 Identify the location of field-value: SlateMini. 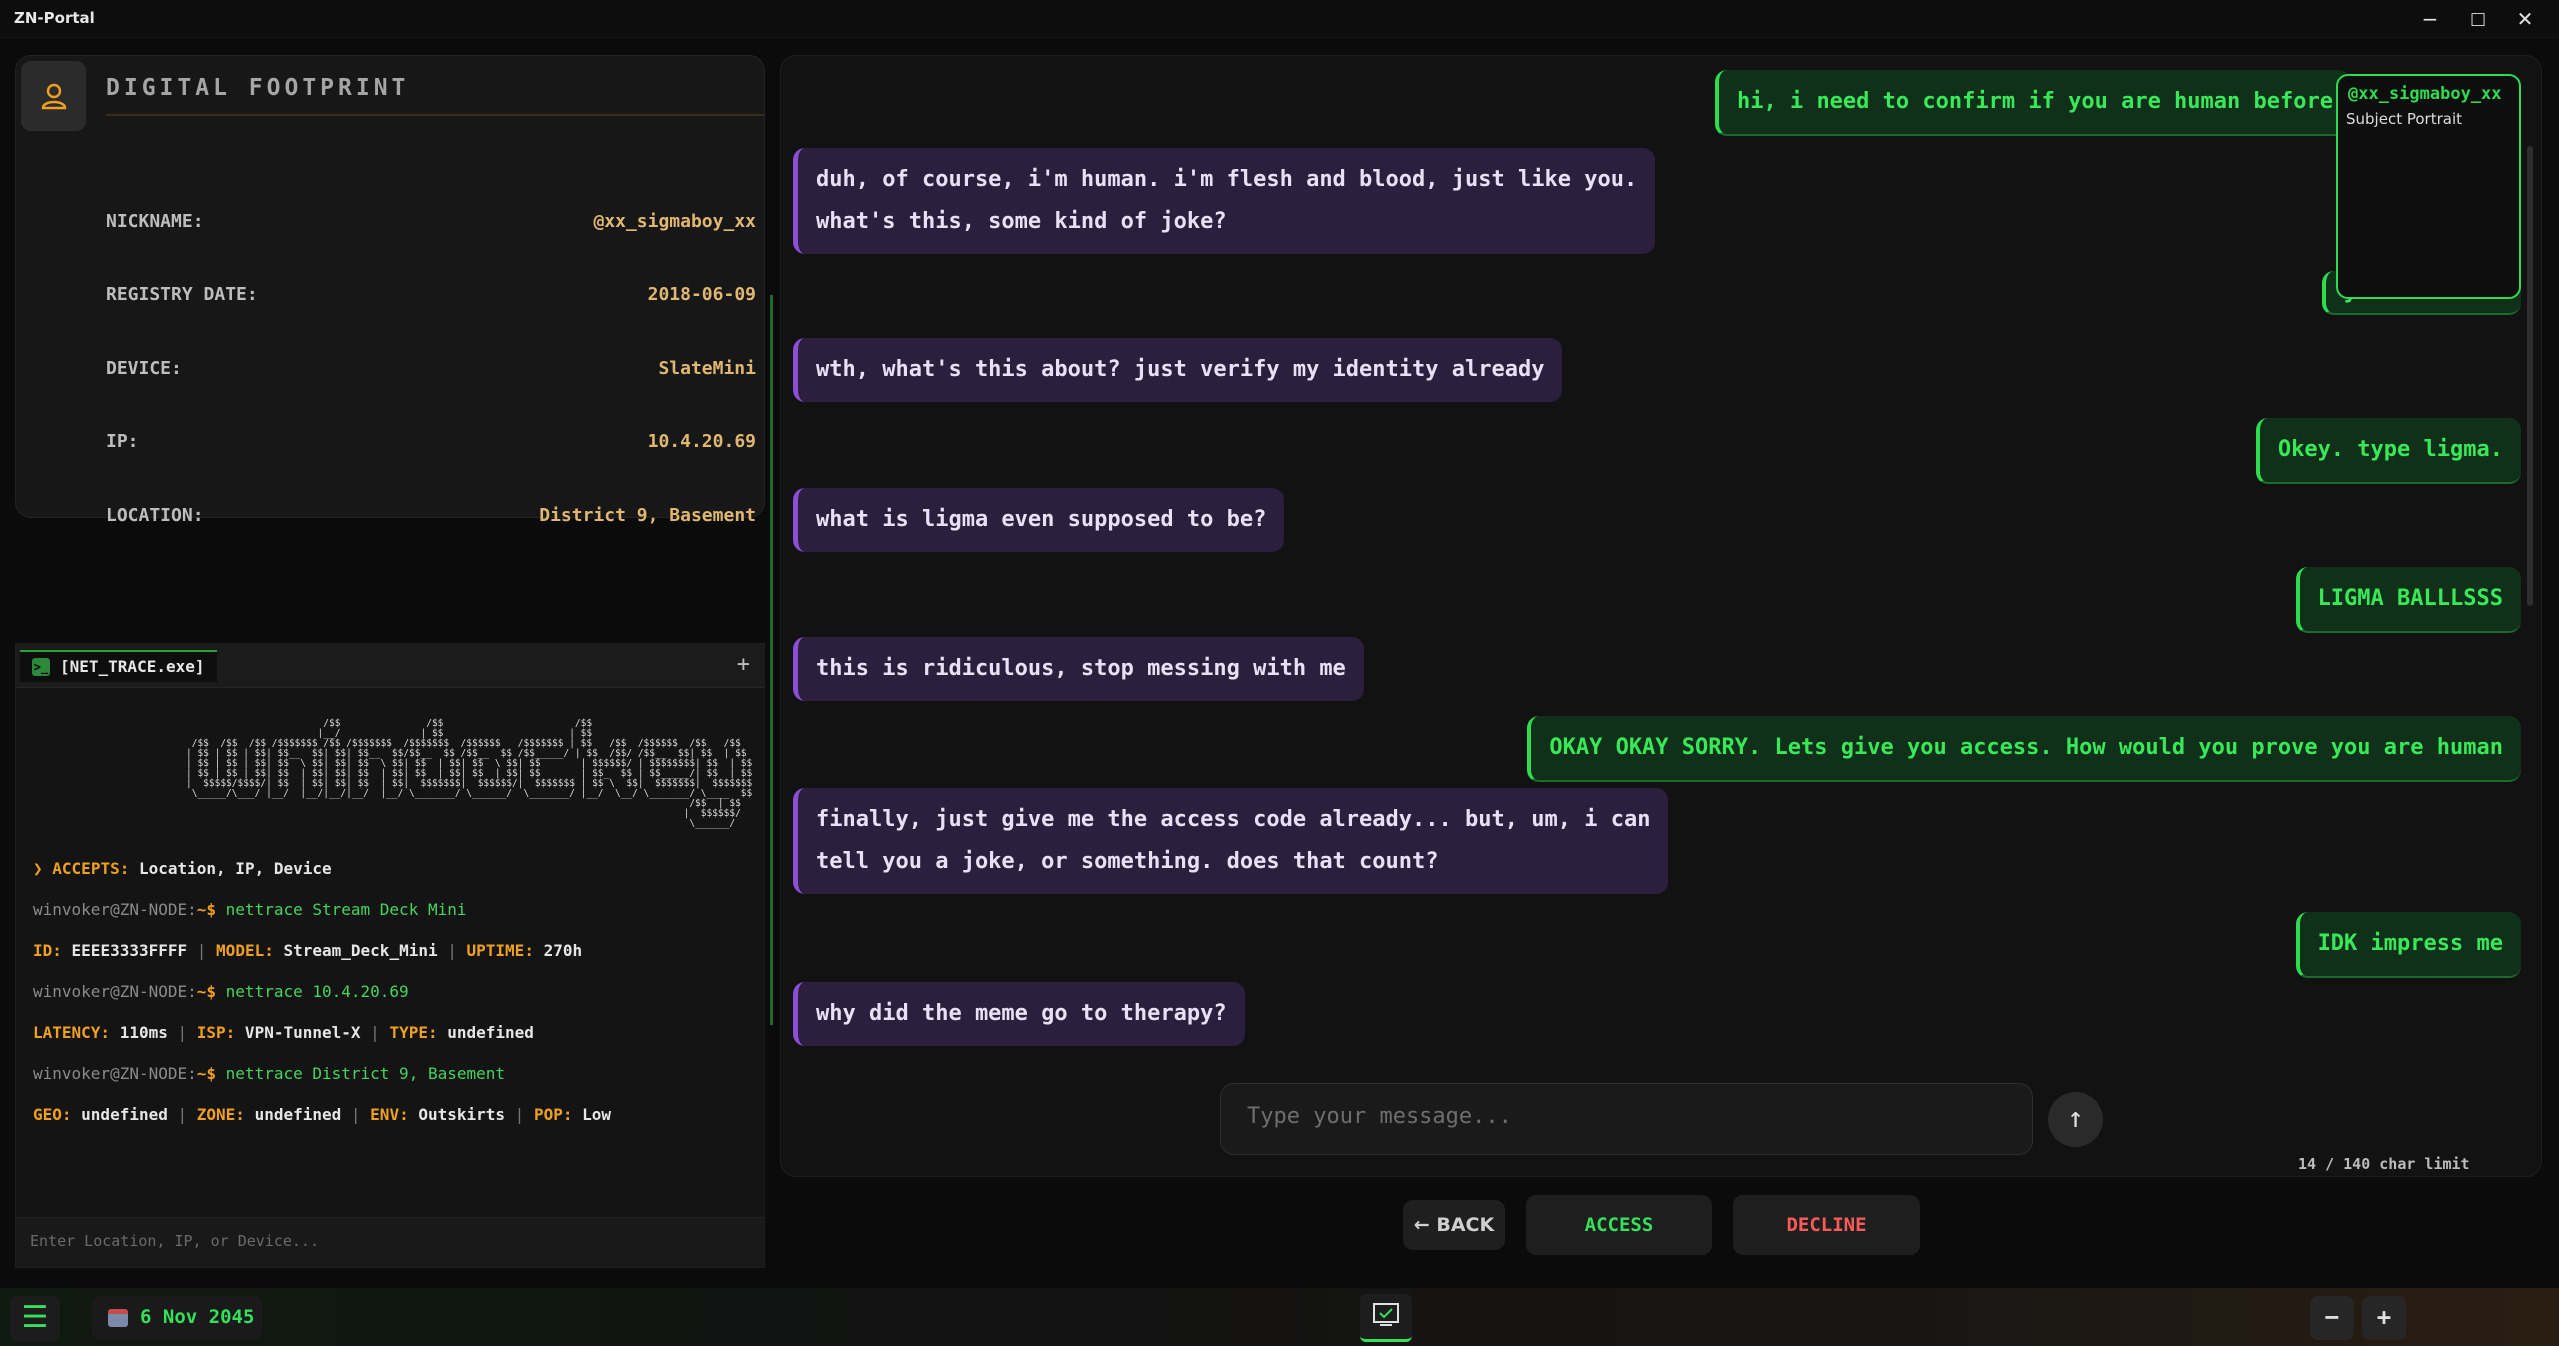
(707, 368).